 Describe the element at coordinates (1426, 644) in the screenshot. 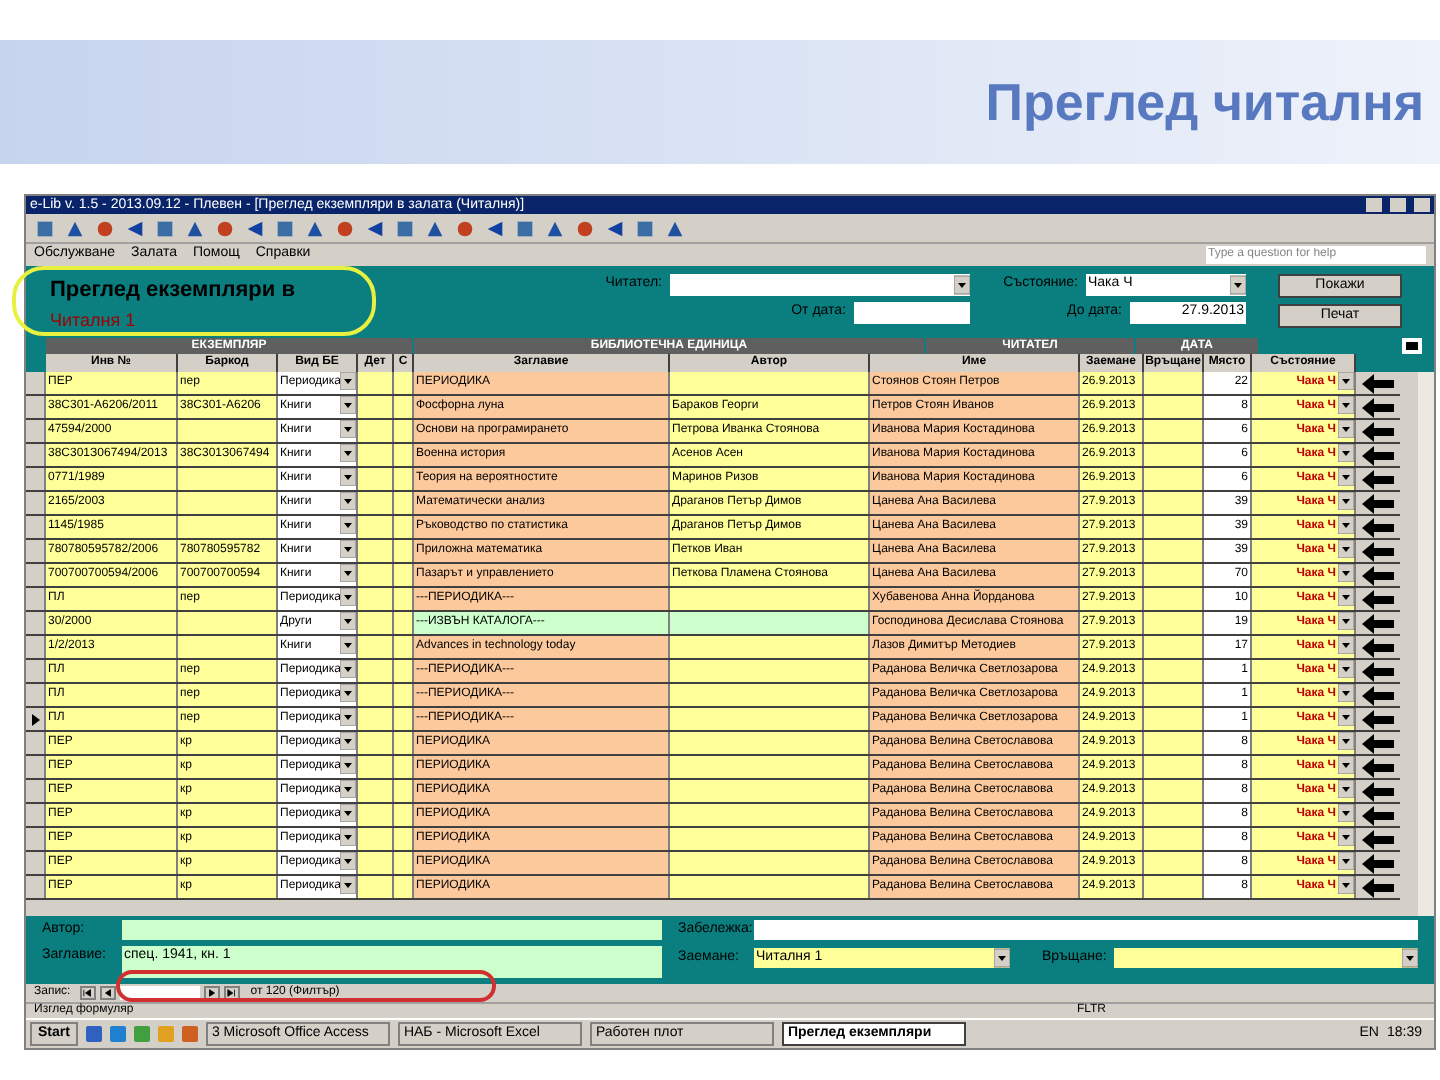

I see `scrollbar` at that location.